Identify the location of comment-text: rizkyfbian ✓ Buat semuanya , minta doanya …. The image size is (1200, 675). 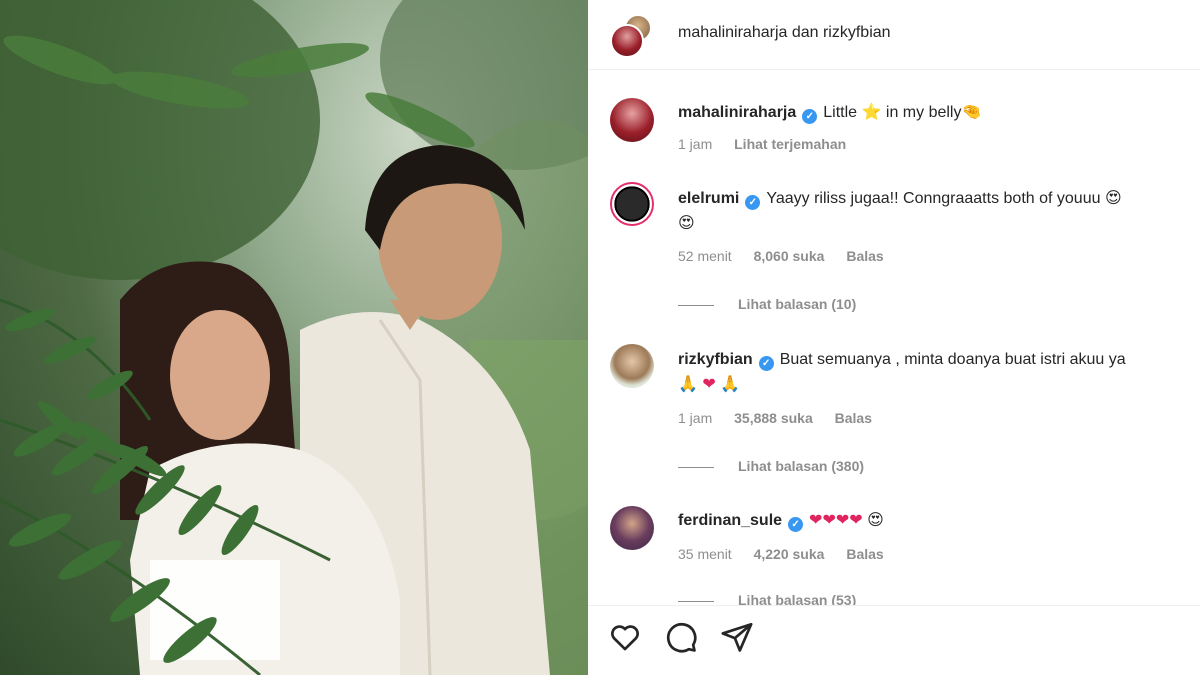
(938, 372).